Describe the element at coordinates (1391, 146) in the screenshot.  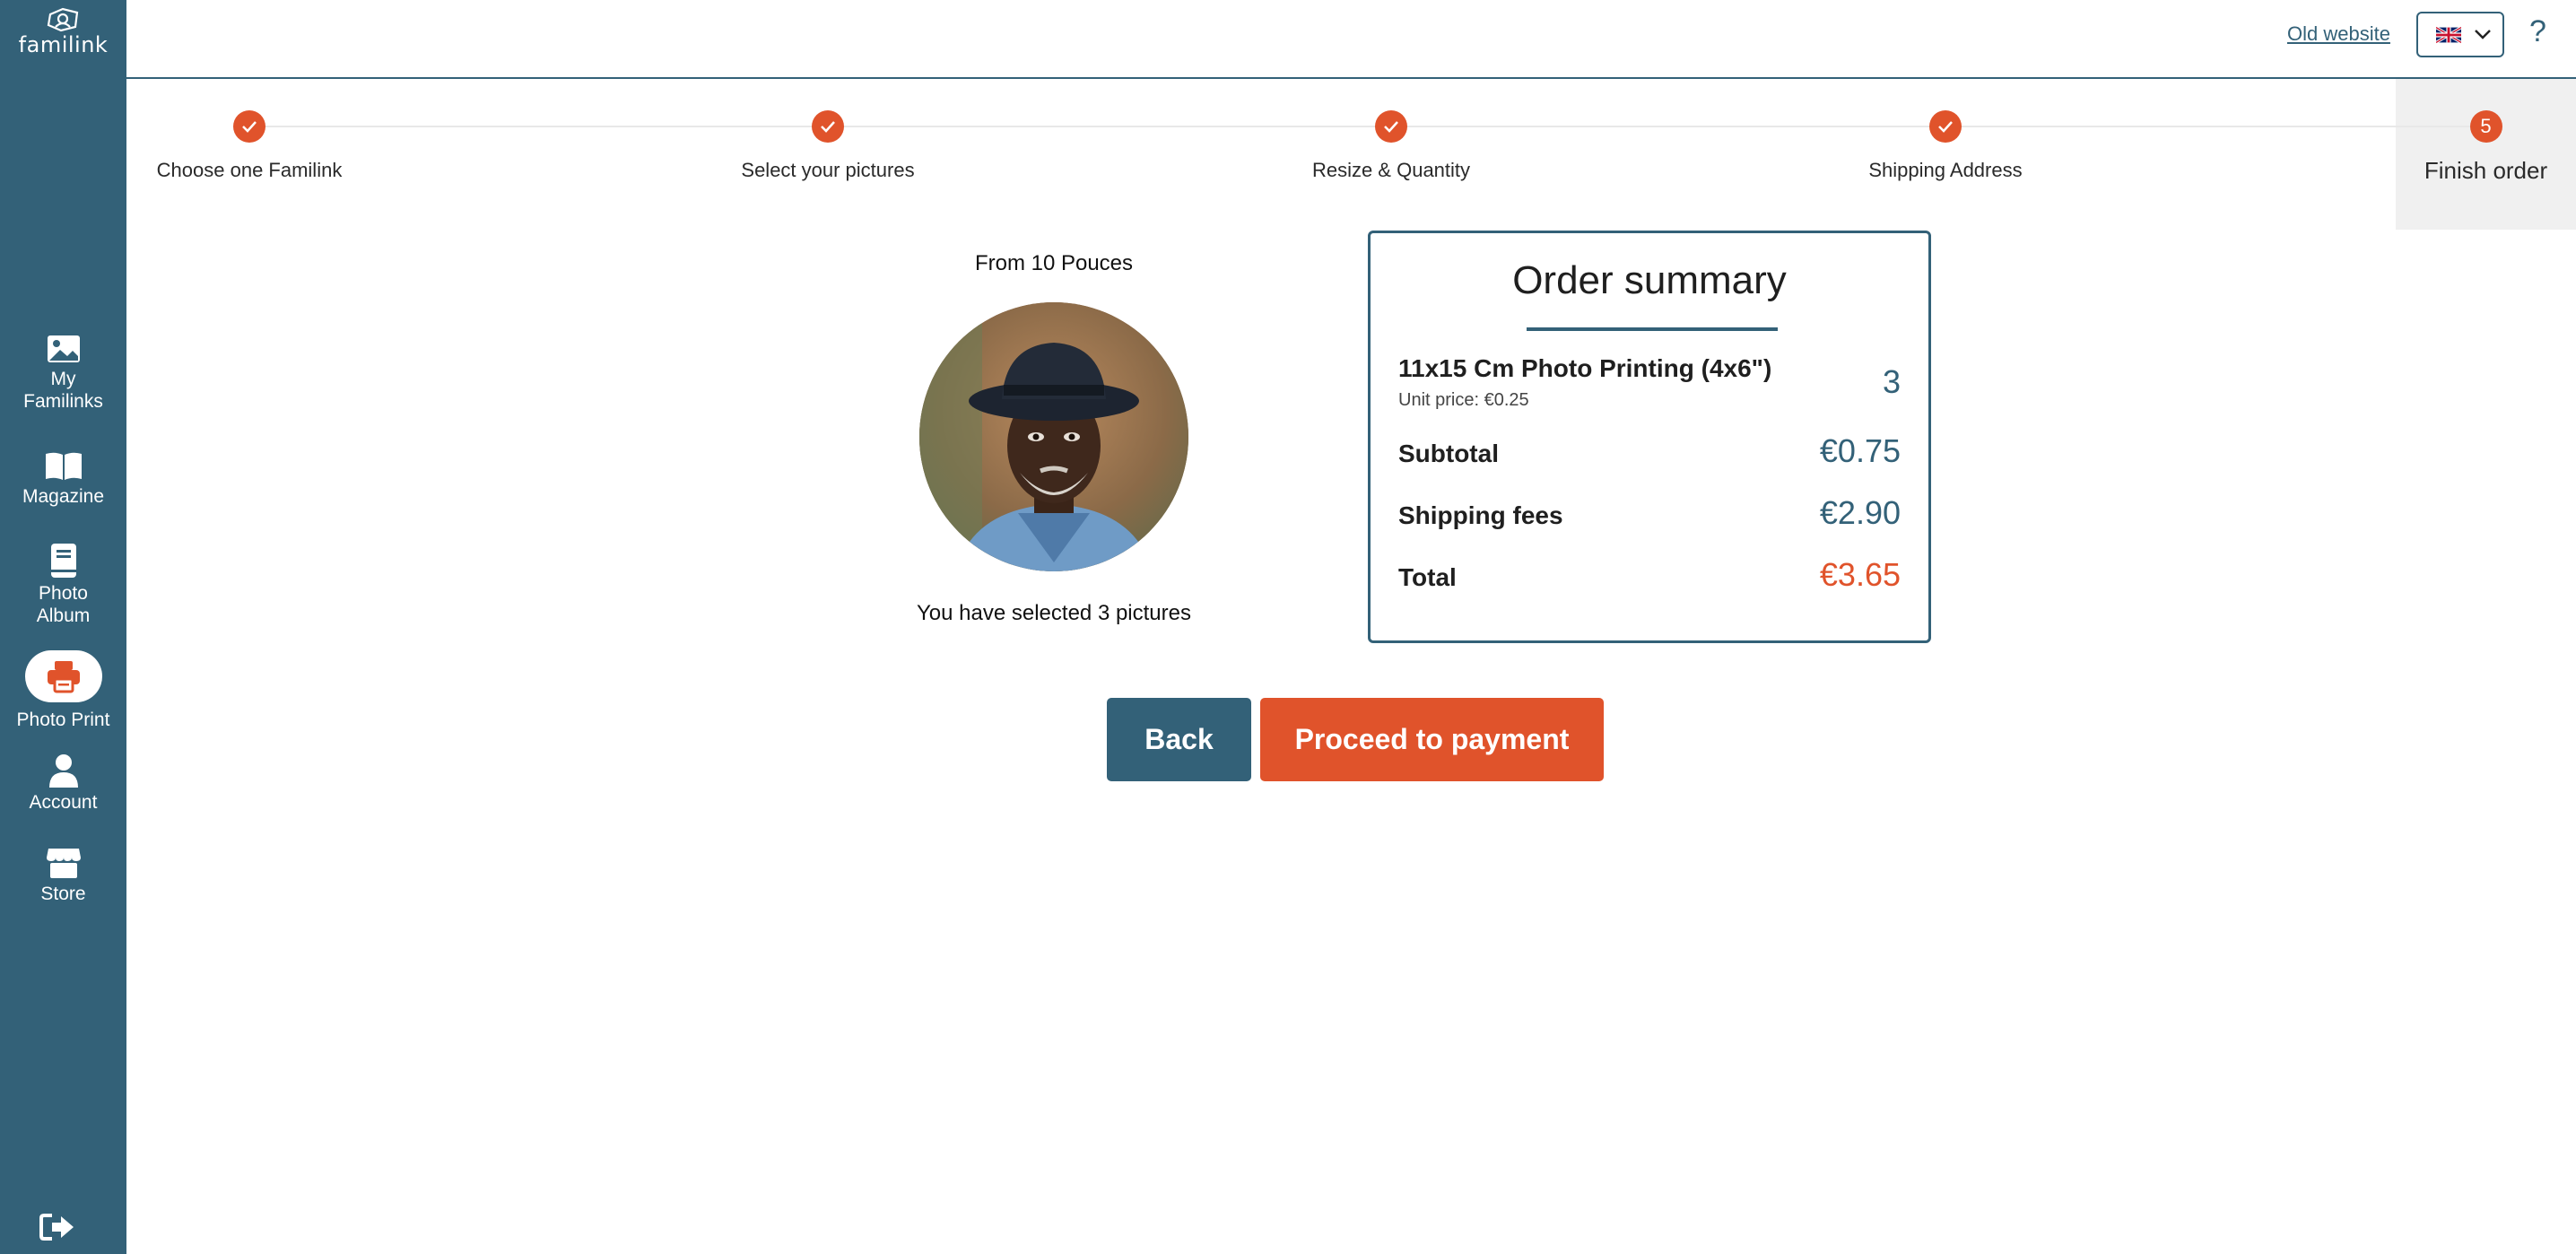
I see `step-resize-quantity: Resize & Quantity` at that location.